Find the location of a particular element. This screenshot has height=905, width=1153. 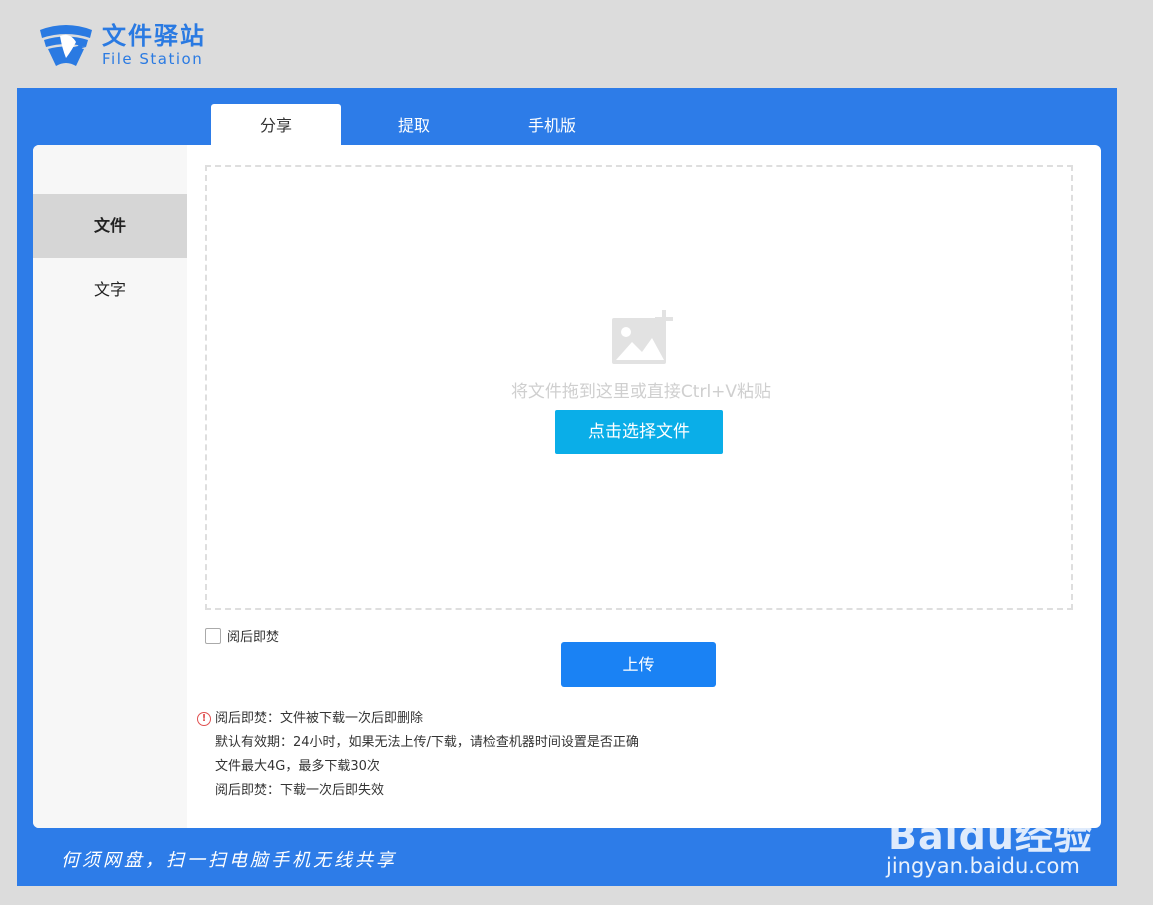

dropzone-hint: 将文件拖到这里或直接Ctrl+V粘贴 is located at coordinates (641, 392).